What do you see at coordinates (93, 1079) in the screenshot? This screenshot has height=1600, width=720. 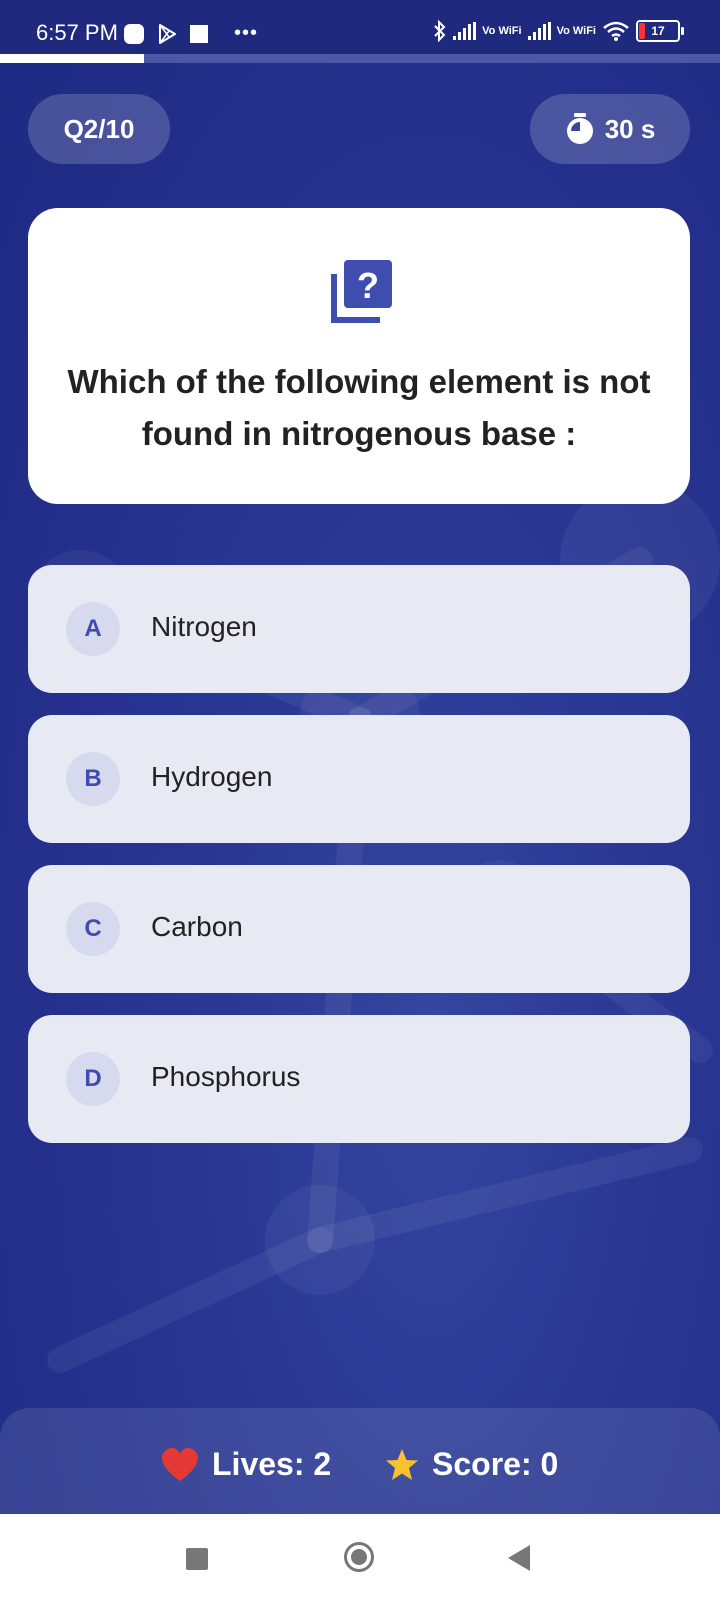 I see `option-letter: D` at bounding box center [93, 1079].